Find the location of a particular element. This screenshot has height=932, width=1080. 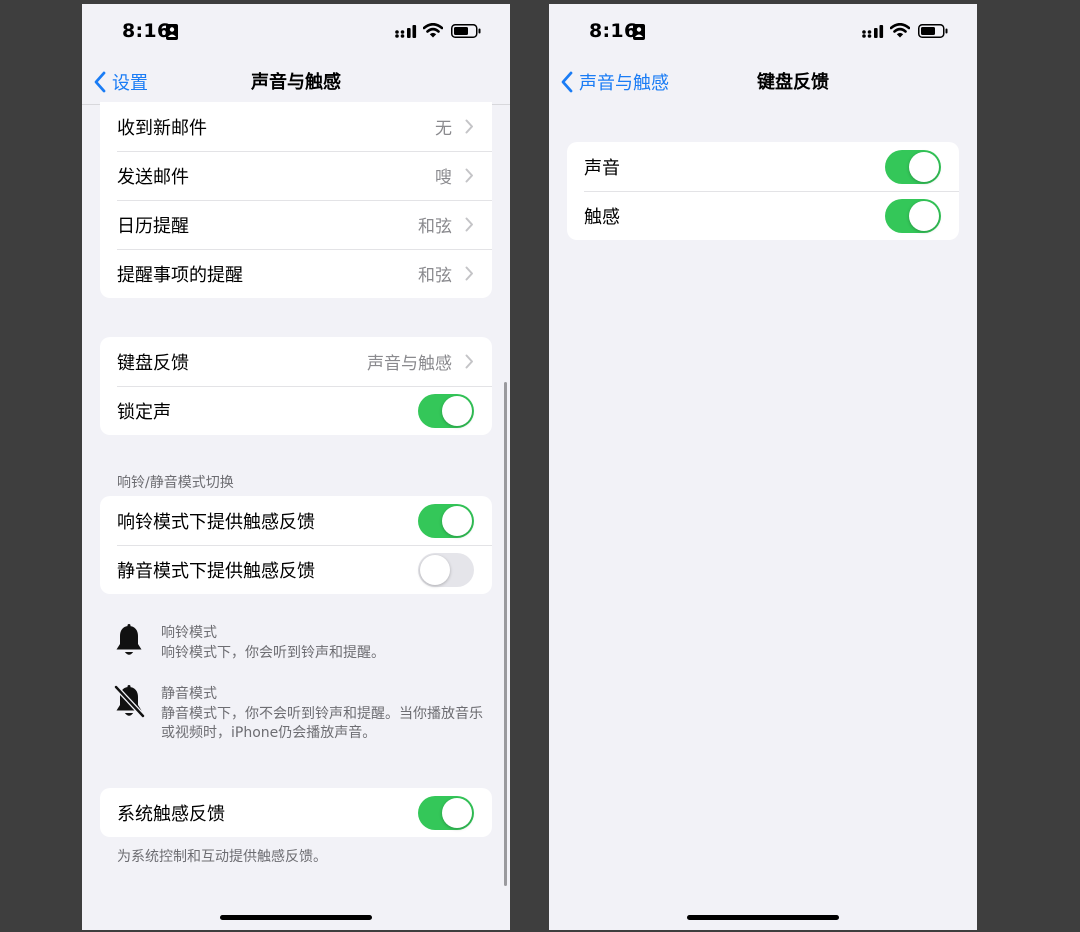

system-haptics-toggle is located at coordinates (446, 812).